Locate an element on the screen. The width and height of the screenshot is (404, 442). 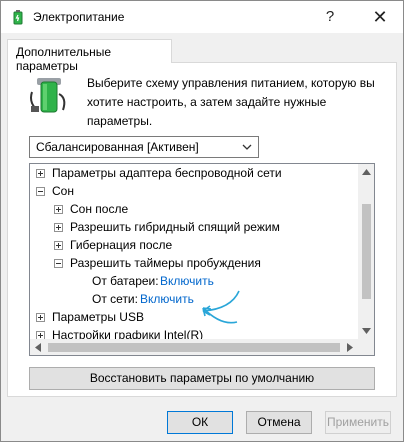
tree-item-sleep: Сон is located at coordinates (194, 191).